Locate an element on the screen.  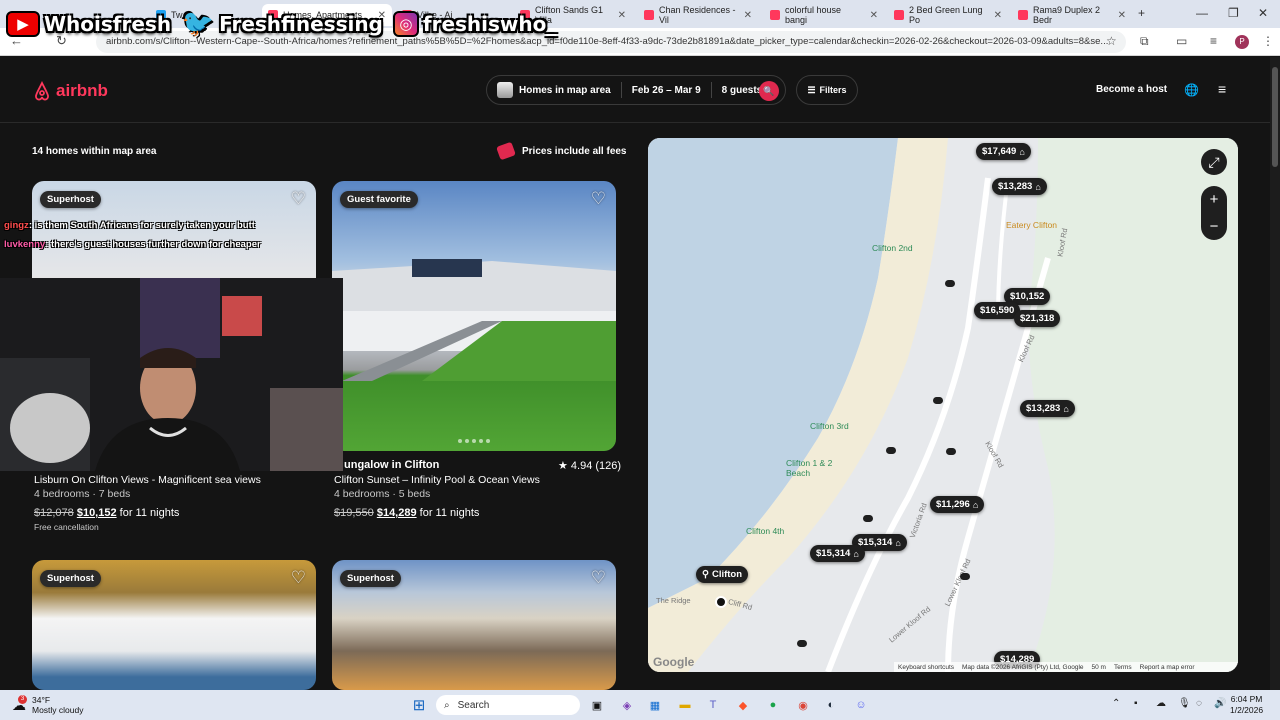
browser-tab: 2 Bed Green Lung Po ✕ is located at coordinates (948, 15).